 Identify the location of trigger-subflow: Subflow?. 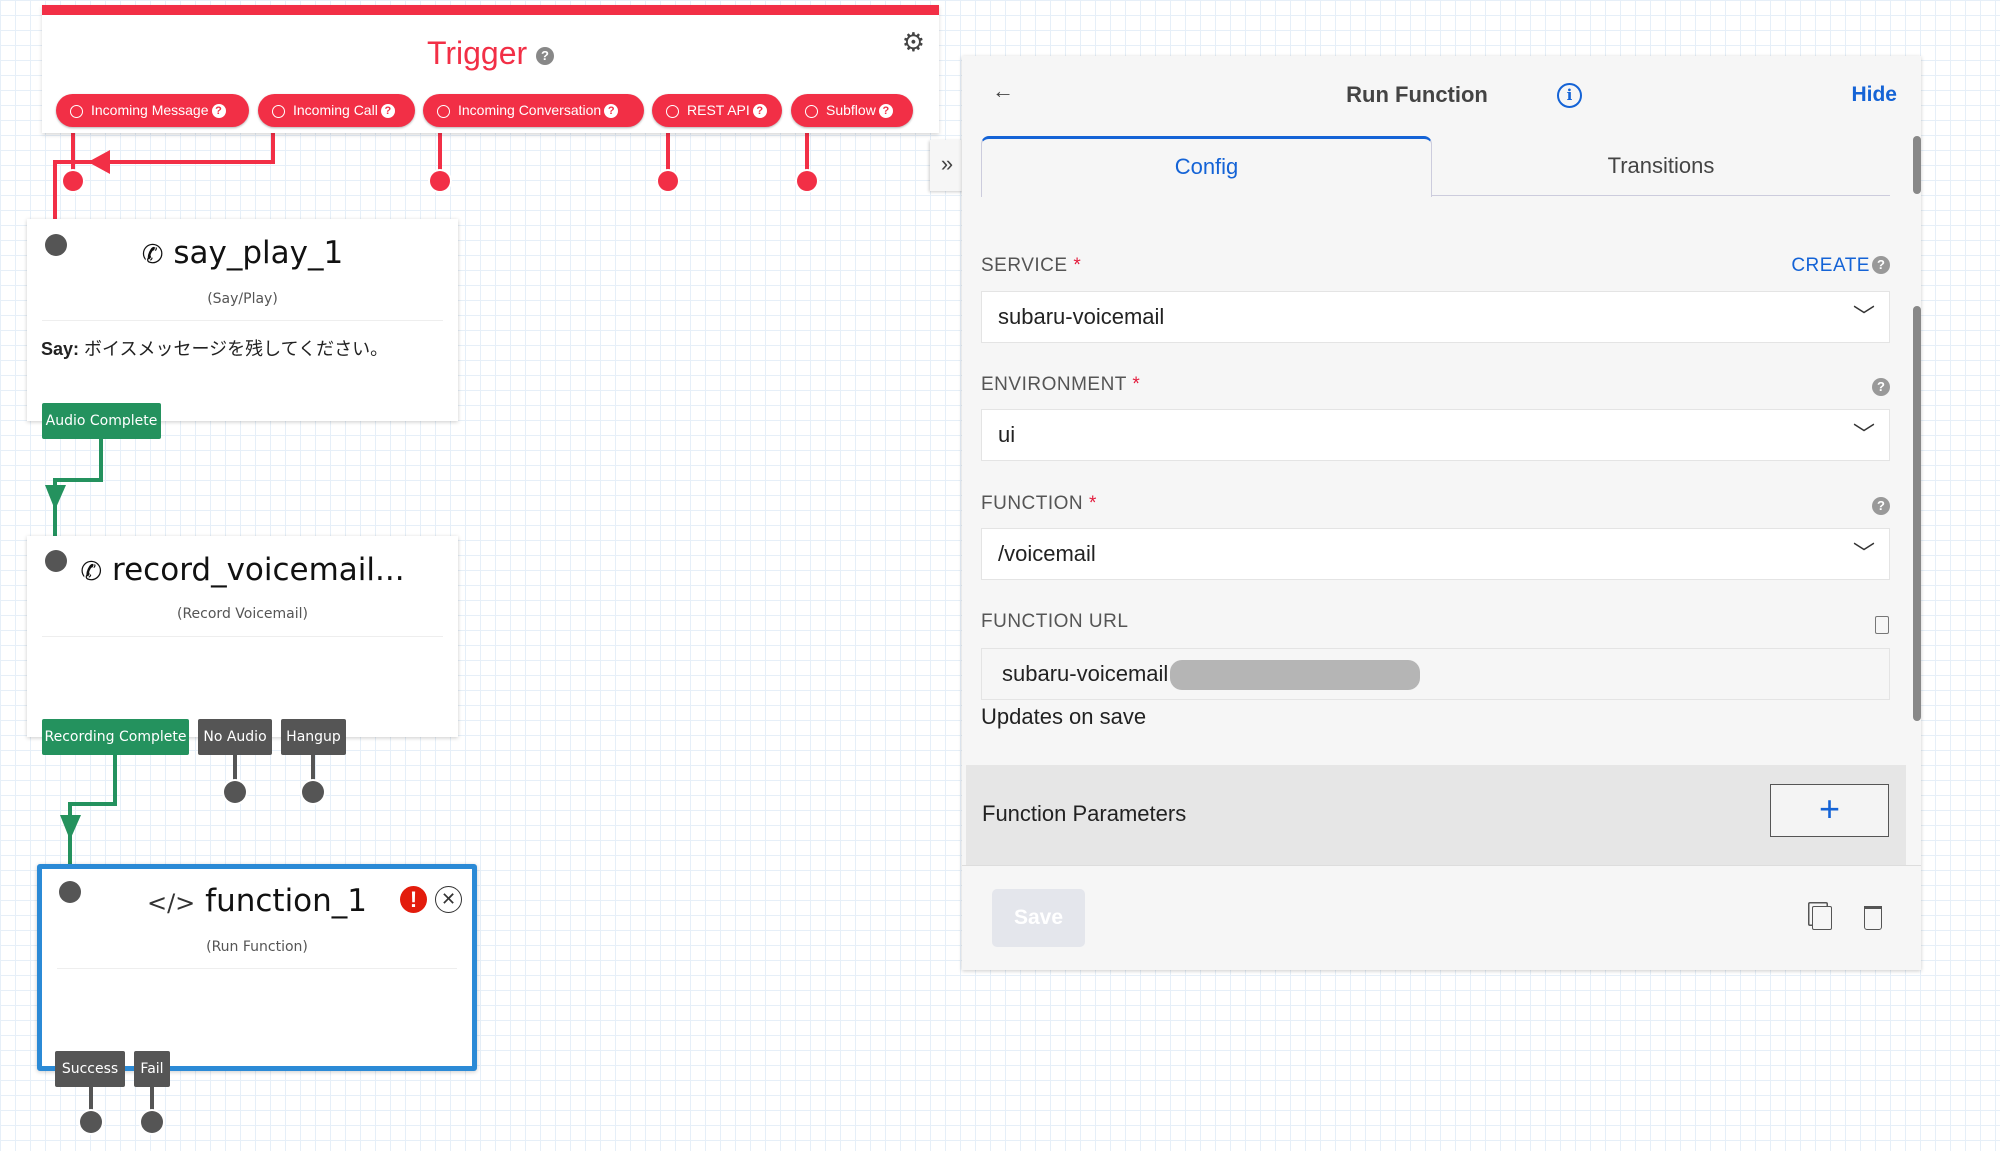
(852, 110).